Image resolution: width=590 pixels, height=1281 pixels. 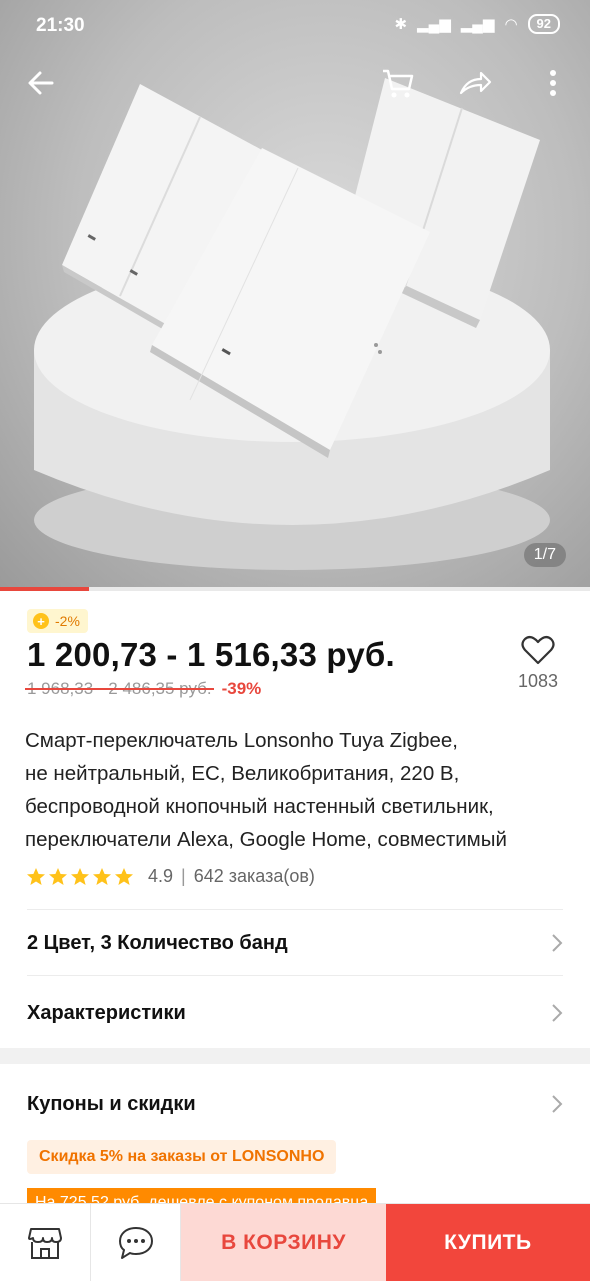 What do you see at coordinates (44, 589) in the screenshot?
I see `gallery-progress-fill` at bounding box center [44, 589].